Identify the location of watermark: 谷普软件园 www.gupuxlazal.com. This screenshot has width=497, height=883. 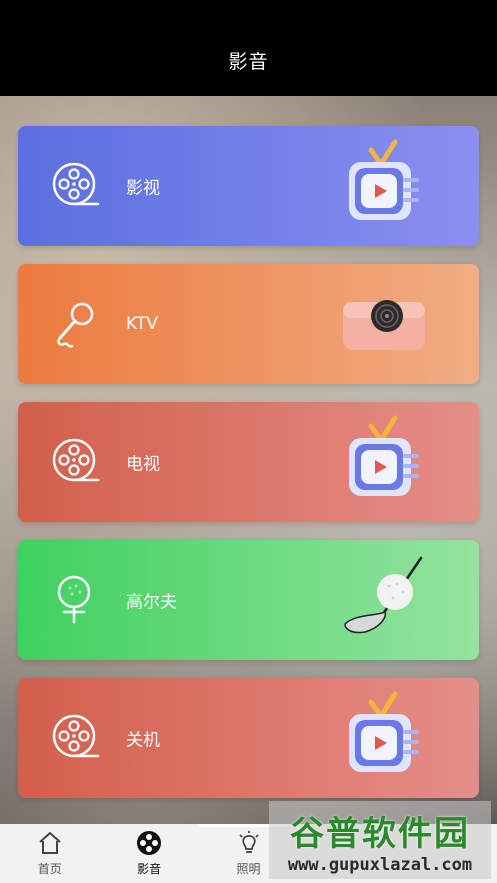
(380, 840).